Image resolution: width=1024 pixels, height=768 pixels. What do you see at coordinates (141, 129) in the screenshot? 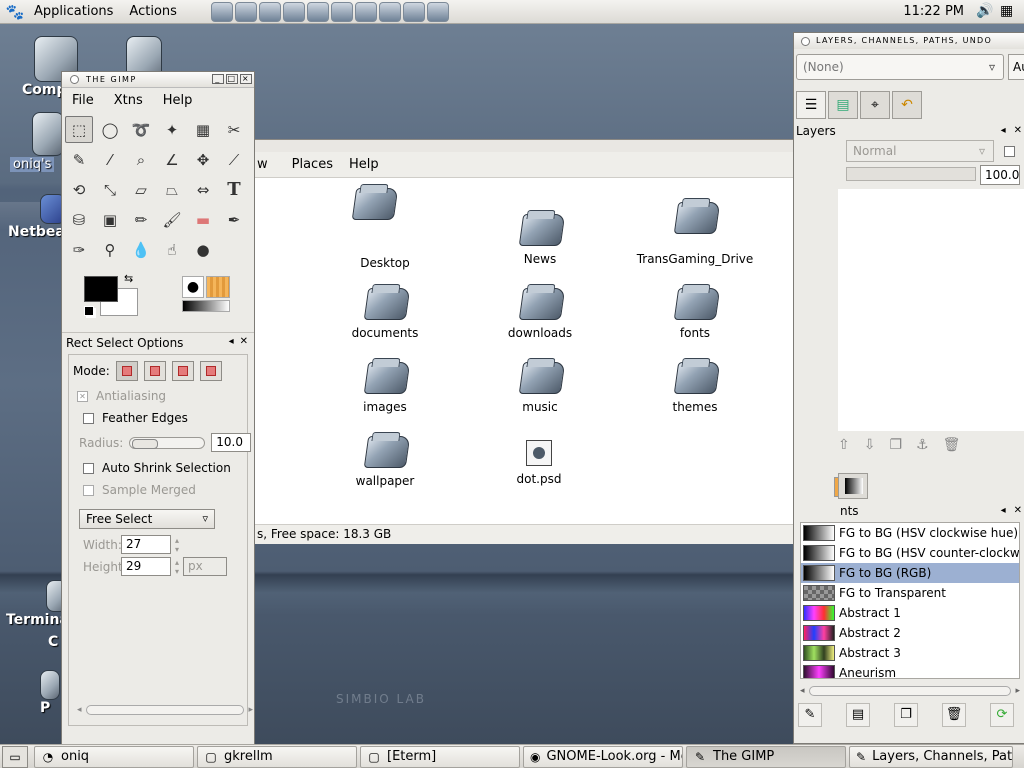
I see `lasso-icon: ➰` at bounding box center [141, 129].